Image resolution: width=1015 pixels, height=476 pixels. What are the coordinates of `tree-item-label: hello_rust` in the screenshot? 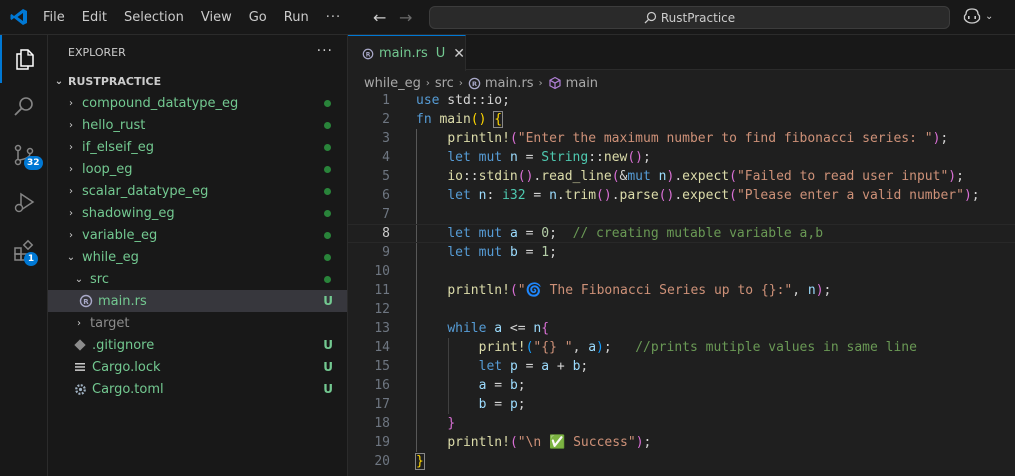 It's located at (114, 125).